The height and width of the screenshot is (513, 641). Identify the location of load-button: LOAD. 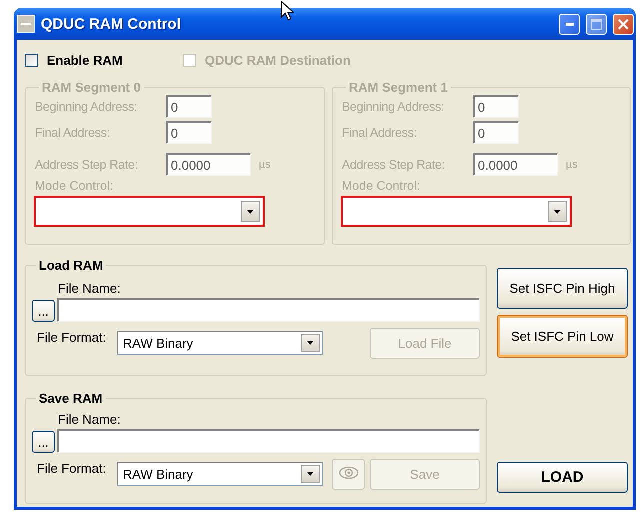
(562, 477).